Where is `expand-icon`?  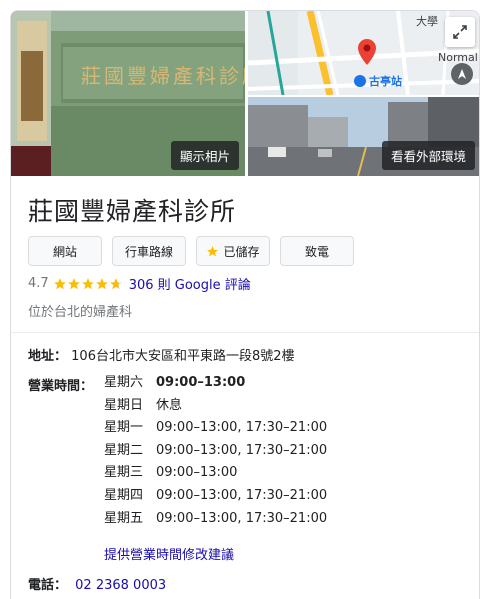 expand-icon is located at coordinates (460, 32).